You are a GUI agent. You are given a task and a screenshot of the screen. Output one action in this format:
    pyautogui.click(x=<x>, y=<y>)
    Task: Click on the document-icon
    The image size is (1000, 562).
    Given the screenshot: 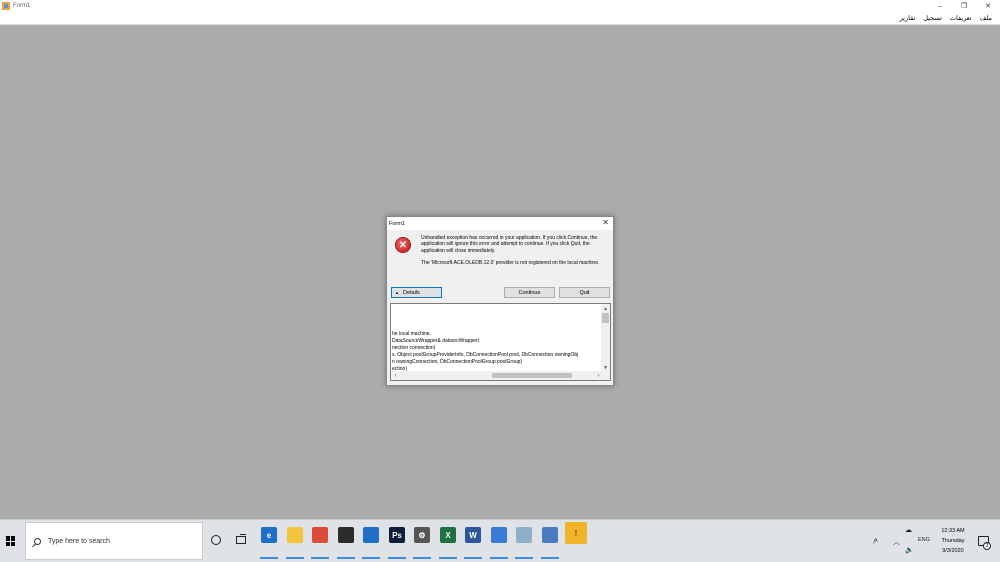 What is the action you would take?
    pyautogui.click(x=550, y=535)
    